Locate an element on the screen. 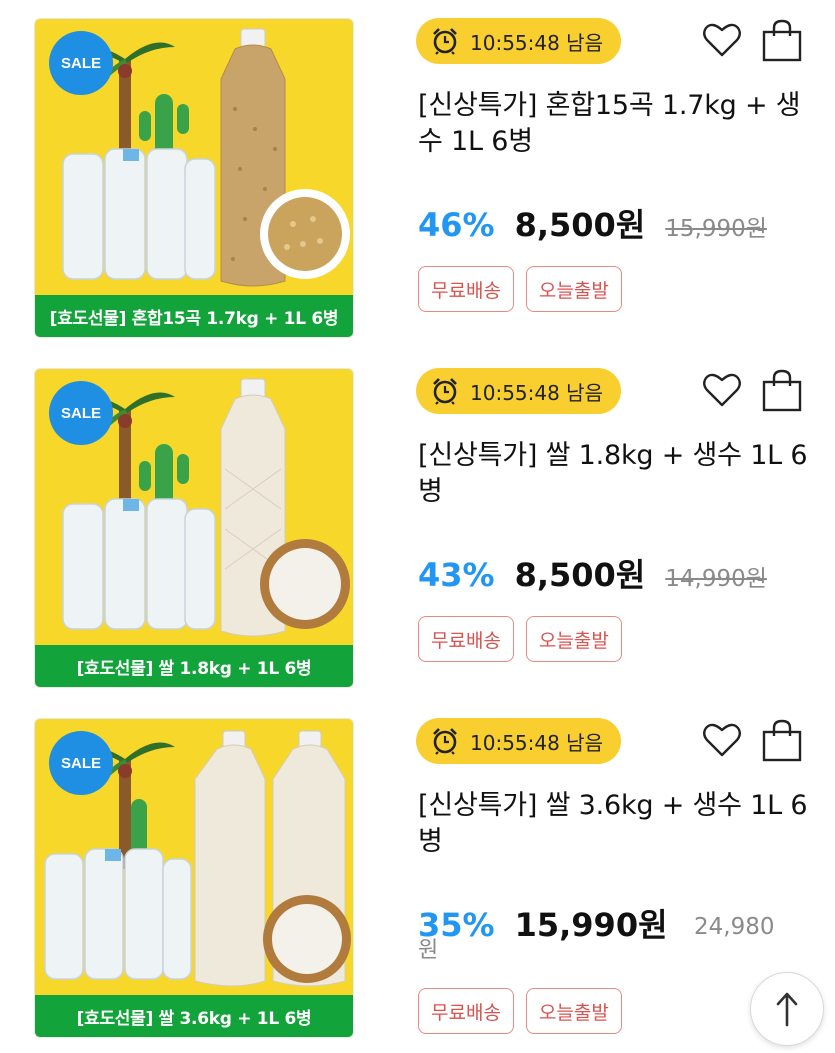 The image size is (835, 1053). discount-rate: 43% is located at coordinates (456, 575).